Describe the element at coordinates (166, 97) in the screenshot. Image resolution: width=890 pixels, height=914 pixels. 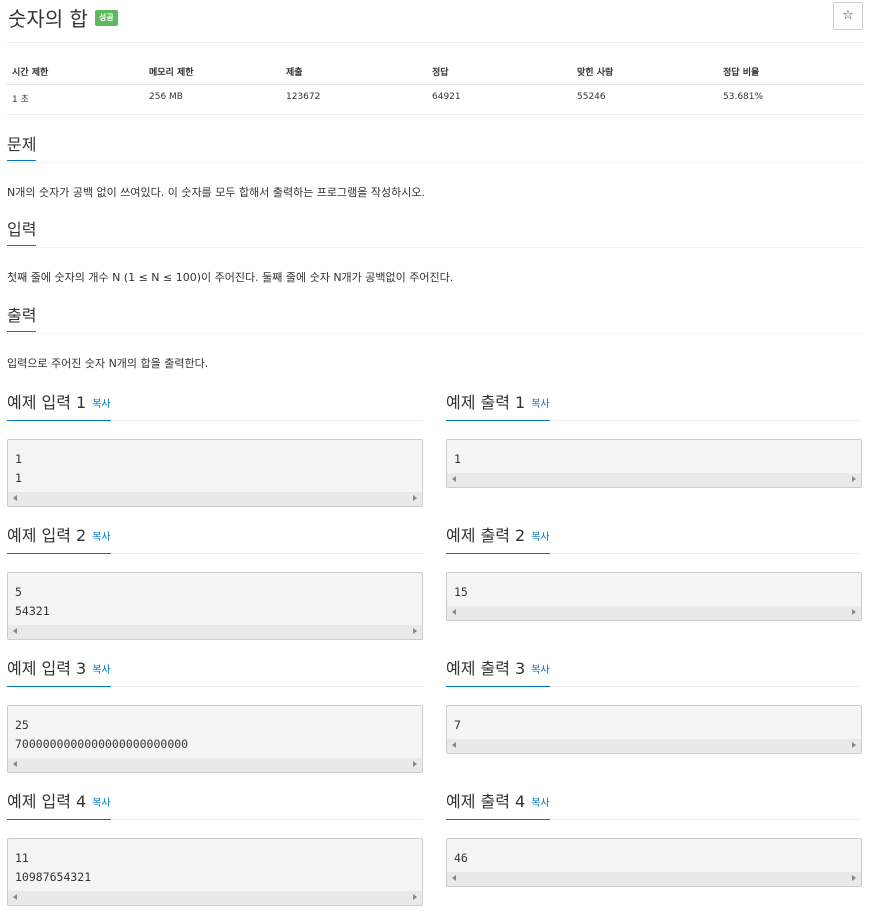
I see `stat-value-memory: 256 MB` at that location.